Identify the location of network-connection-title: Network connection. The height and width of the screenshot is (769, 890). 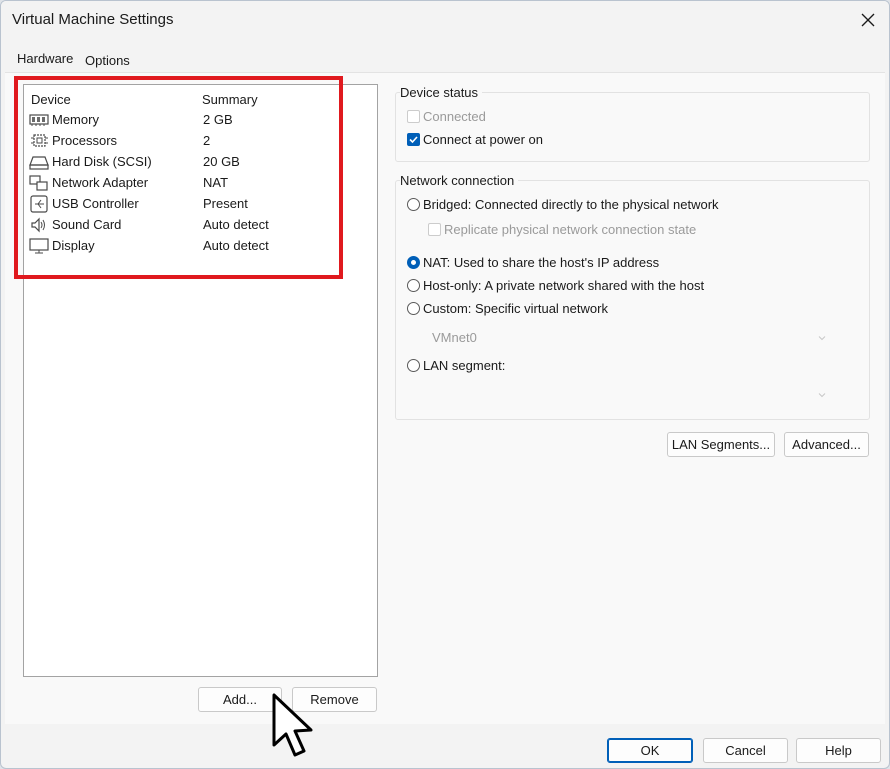
(459, 180).